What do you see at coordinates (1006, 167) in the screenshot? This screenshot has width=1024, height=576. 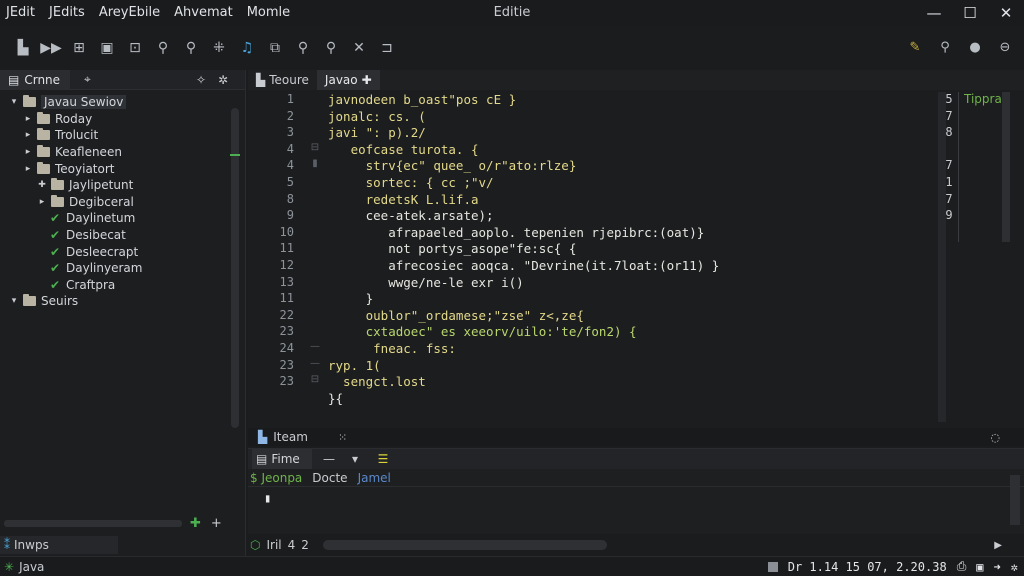 I see `outline-scrollbar` at bounding box center [1006, 167].